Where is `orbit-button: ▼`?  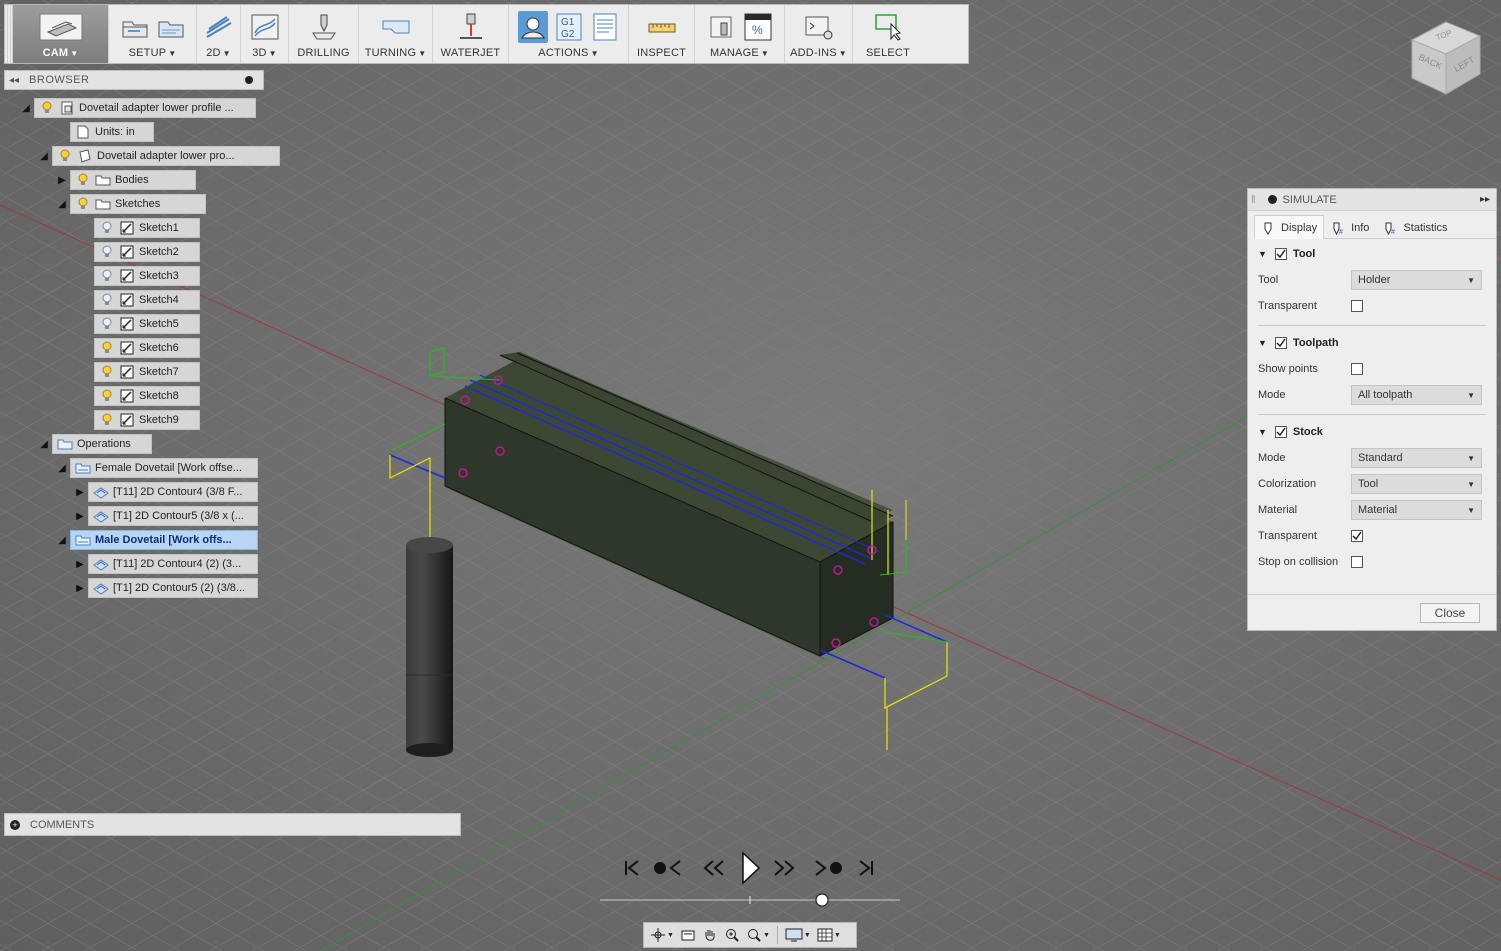 orbit-button: ▼ is located at coordinates (662, 935).